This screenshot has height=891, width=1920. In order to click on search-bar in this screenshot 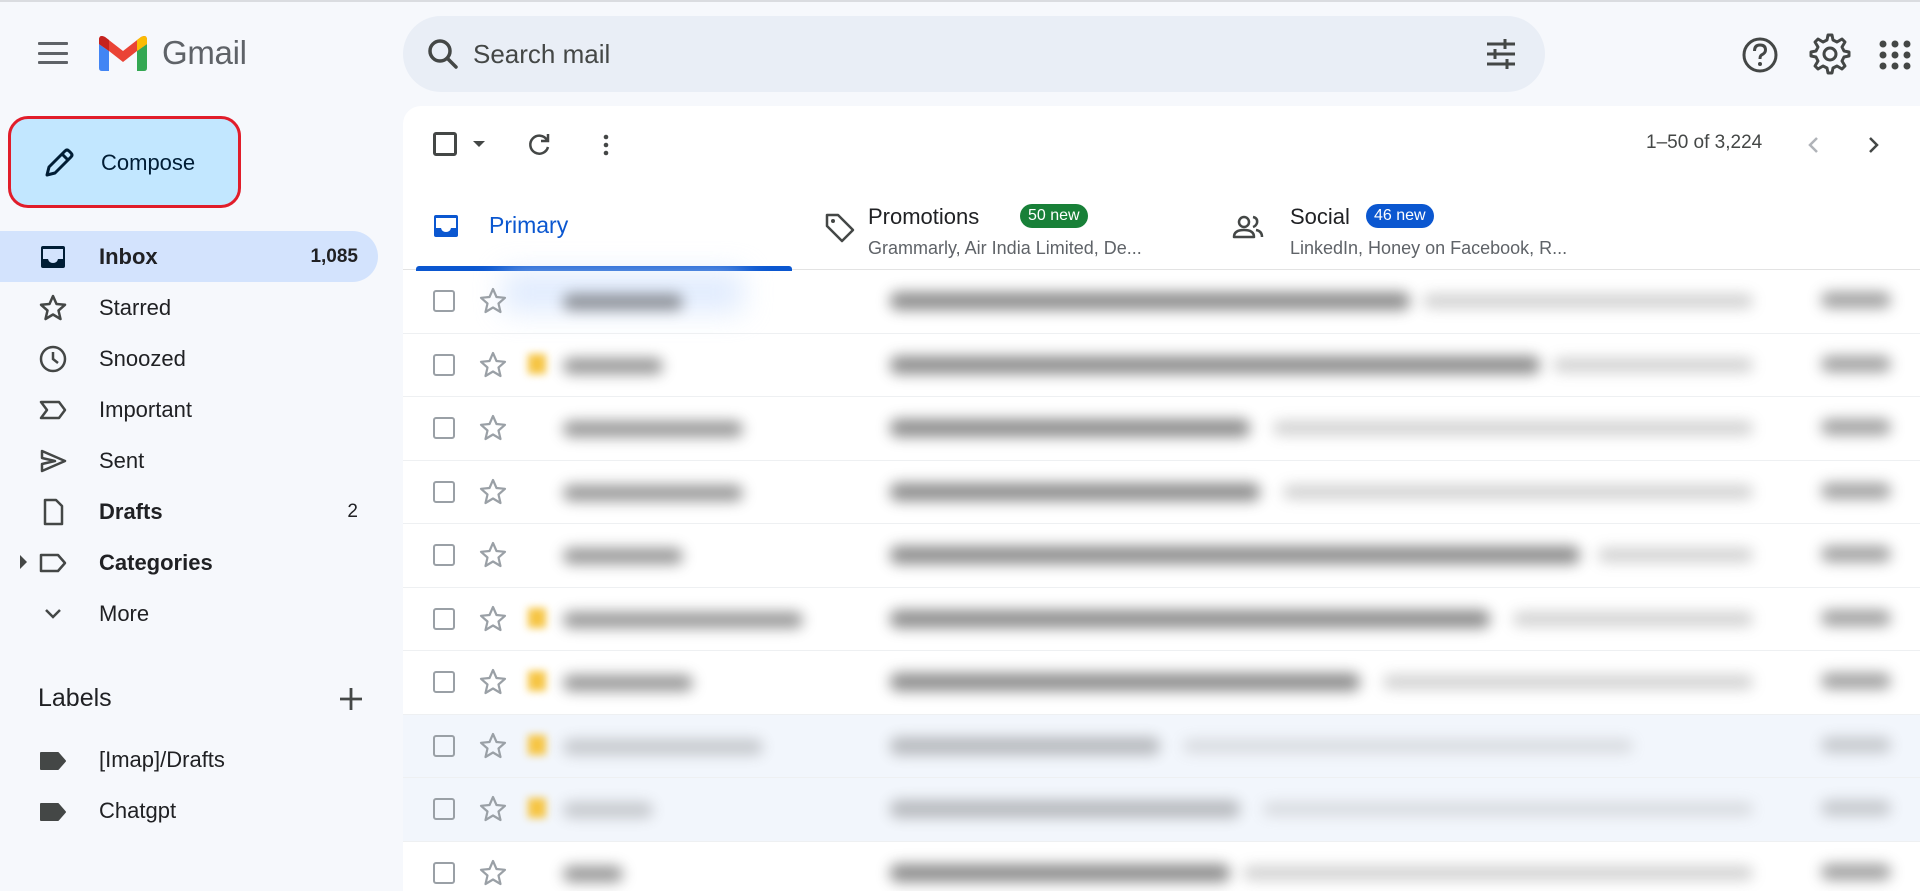, I will do `click(974, 54)`.